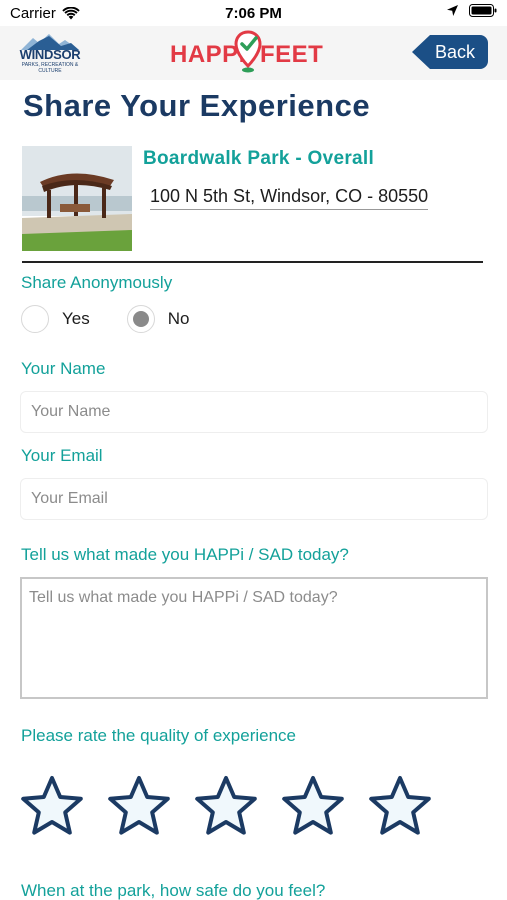 Image resolution: width=507 pixels, height=900 pixels. Describe the element at coordinates (63, 368) in the screenshot. I see `name-label: Your Name` at that location.